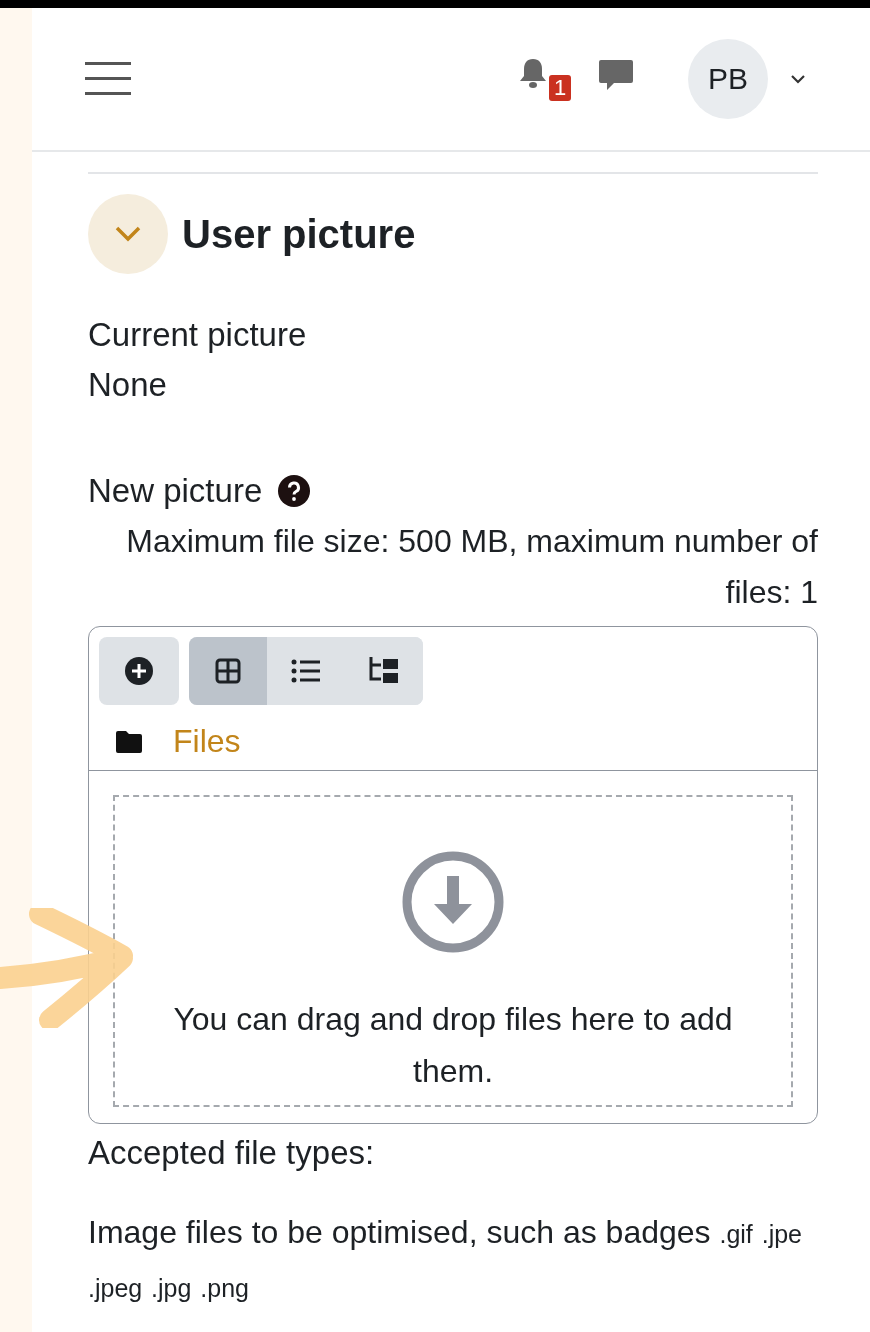 This screenshot has width=870, height=1332. What do you see at coordinates (224, 1288) in the screenshot?
I see `file-extension: .png` at bounding box center [224, 1288].